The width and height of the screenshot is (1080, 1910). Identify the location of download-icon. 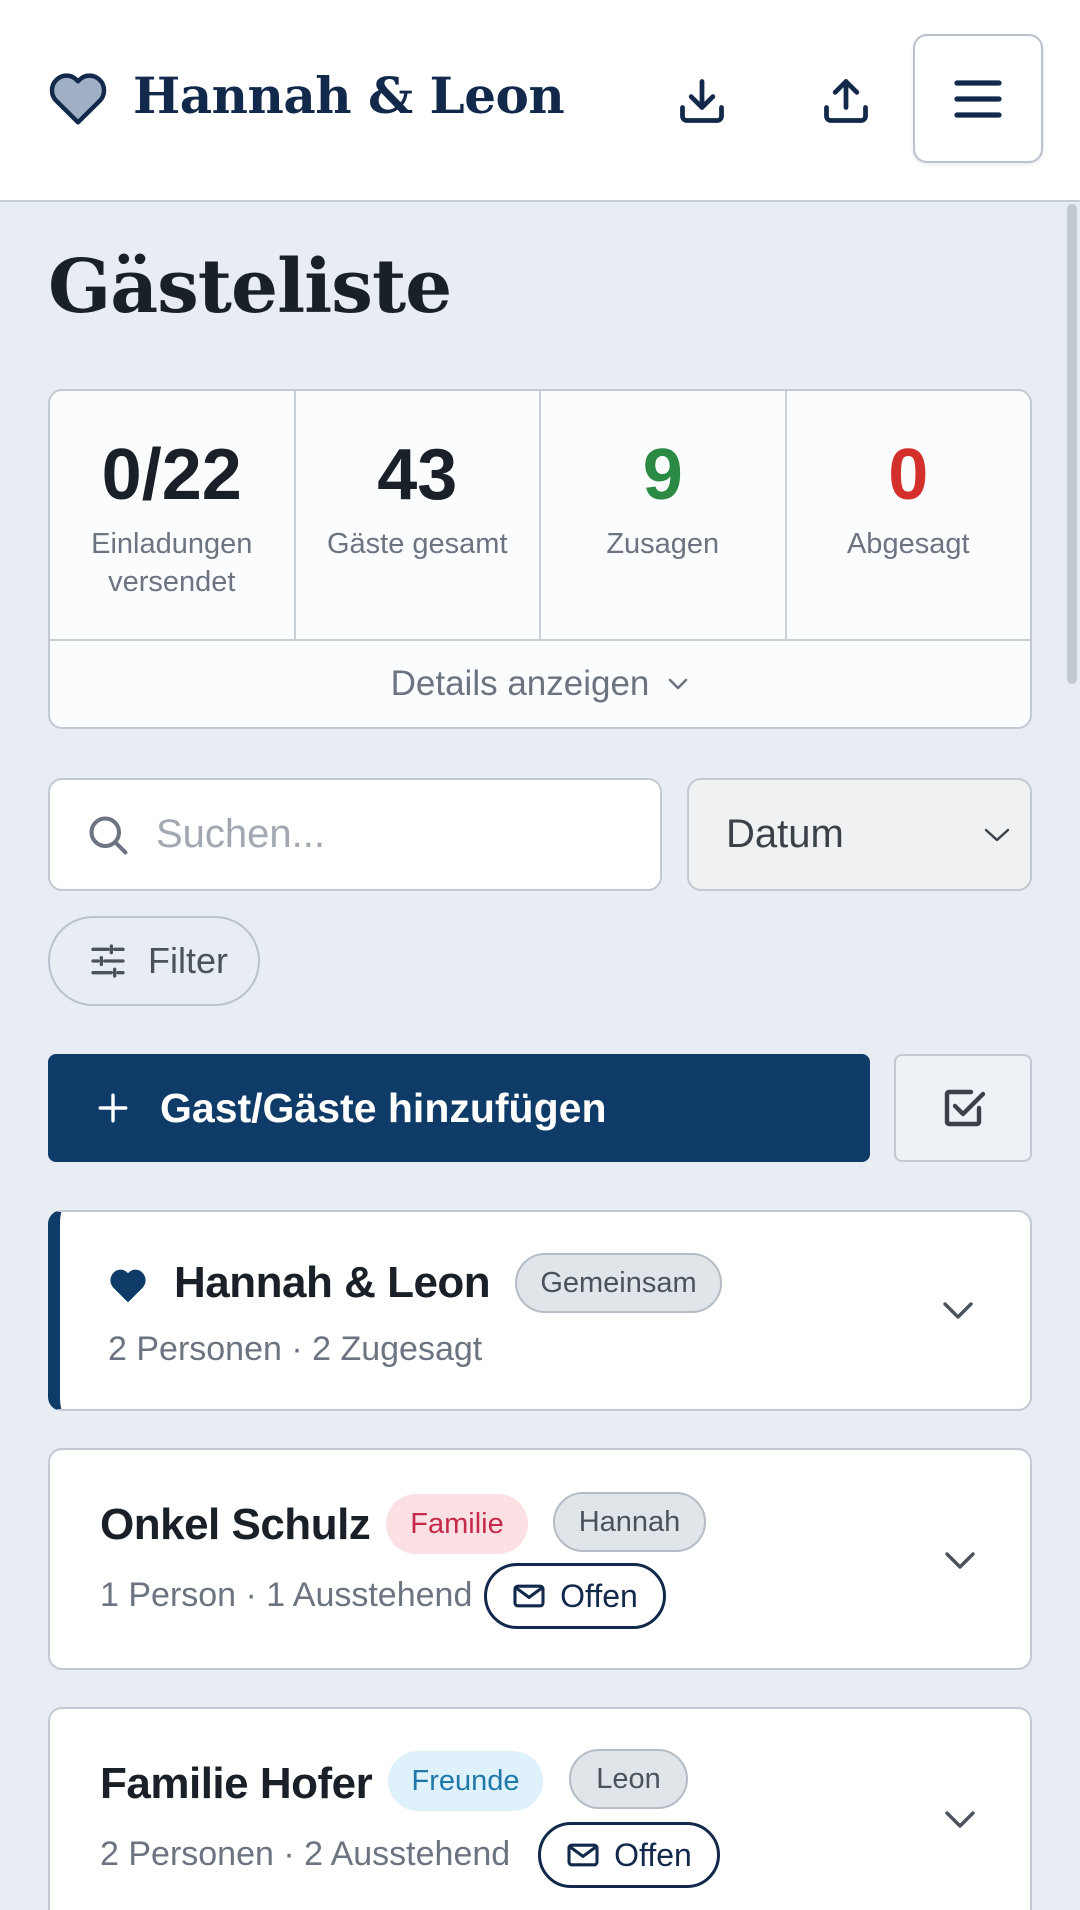
(702, 101).